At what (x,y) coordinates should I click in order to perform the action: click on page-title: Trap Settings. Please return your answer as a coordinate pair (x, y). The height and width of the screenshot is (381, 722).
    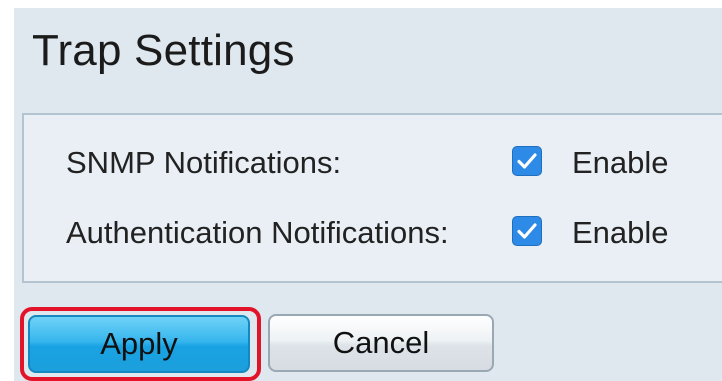
    Looking at the image, I should click on (163, 50).